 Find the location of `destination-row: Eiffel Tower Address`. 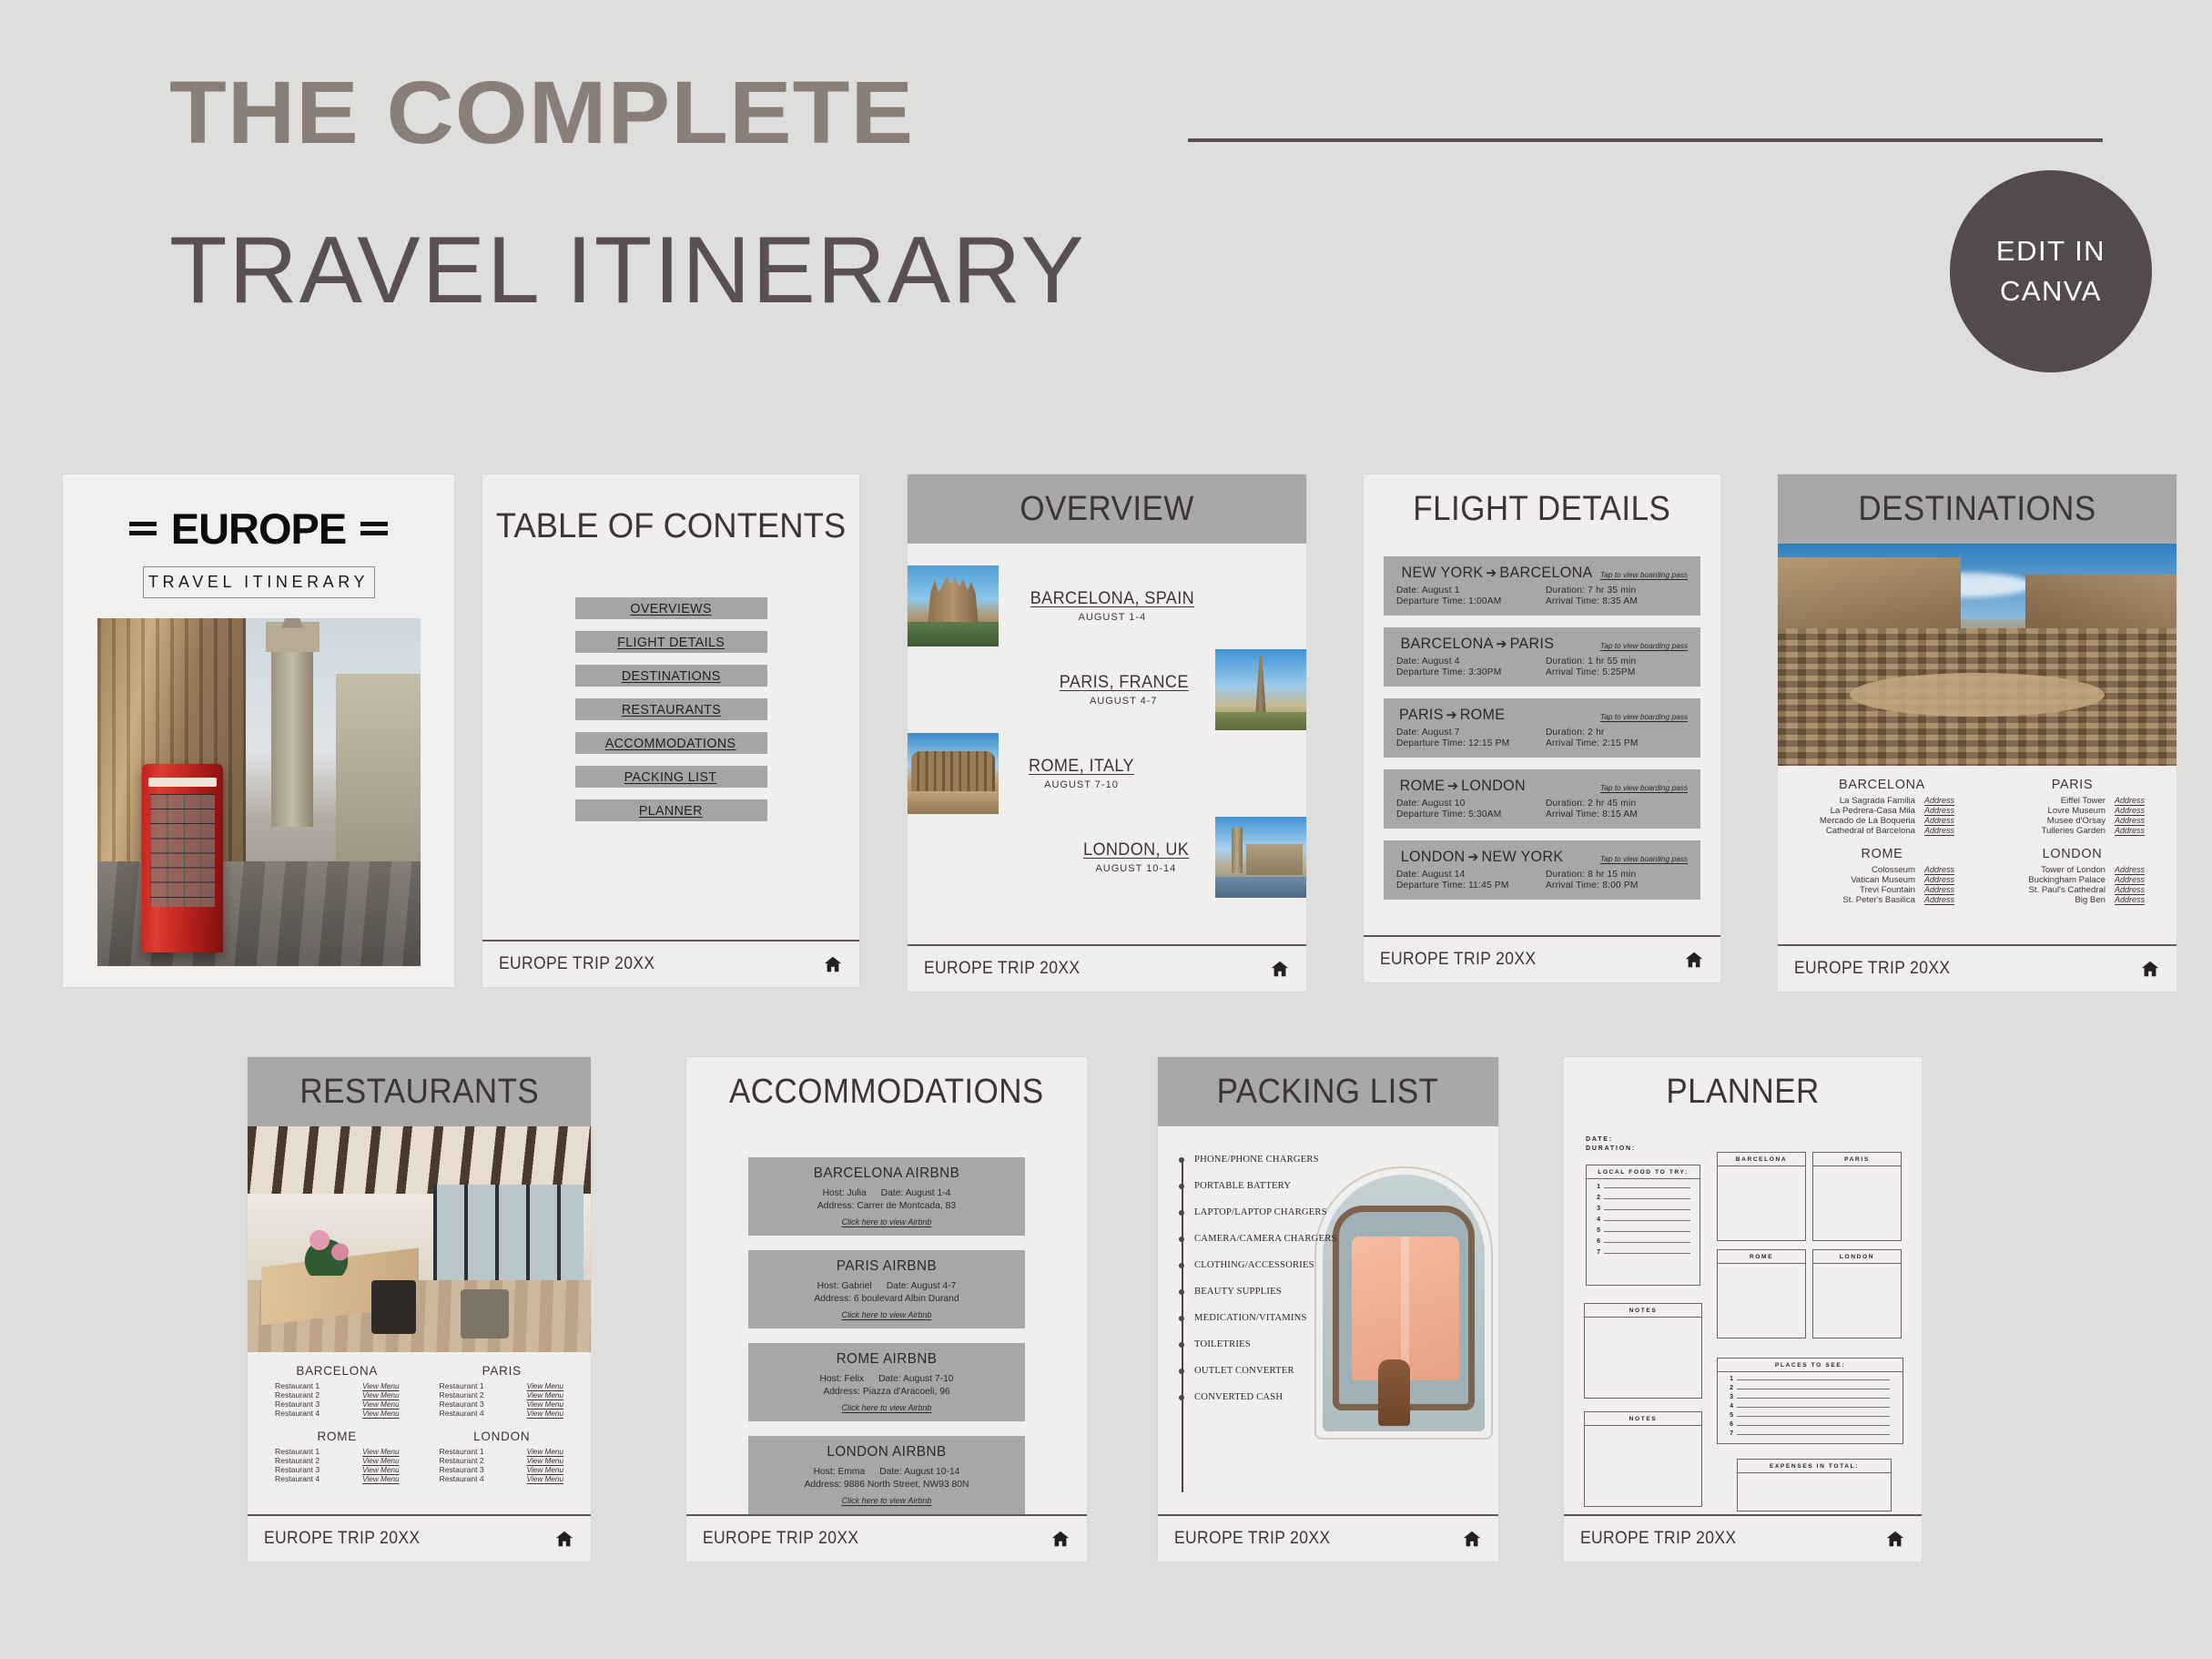

destination-row: Eiffel Tower Address is located at coordinates (2072, 801).